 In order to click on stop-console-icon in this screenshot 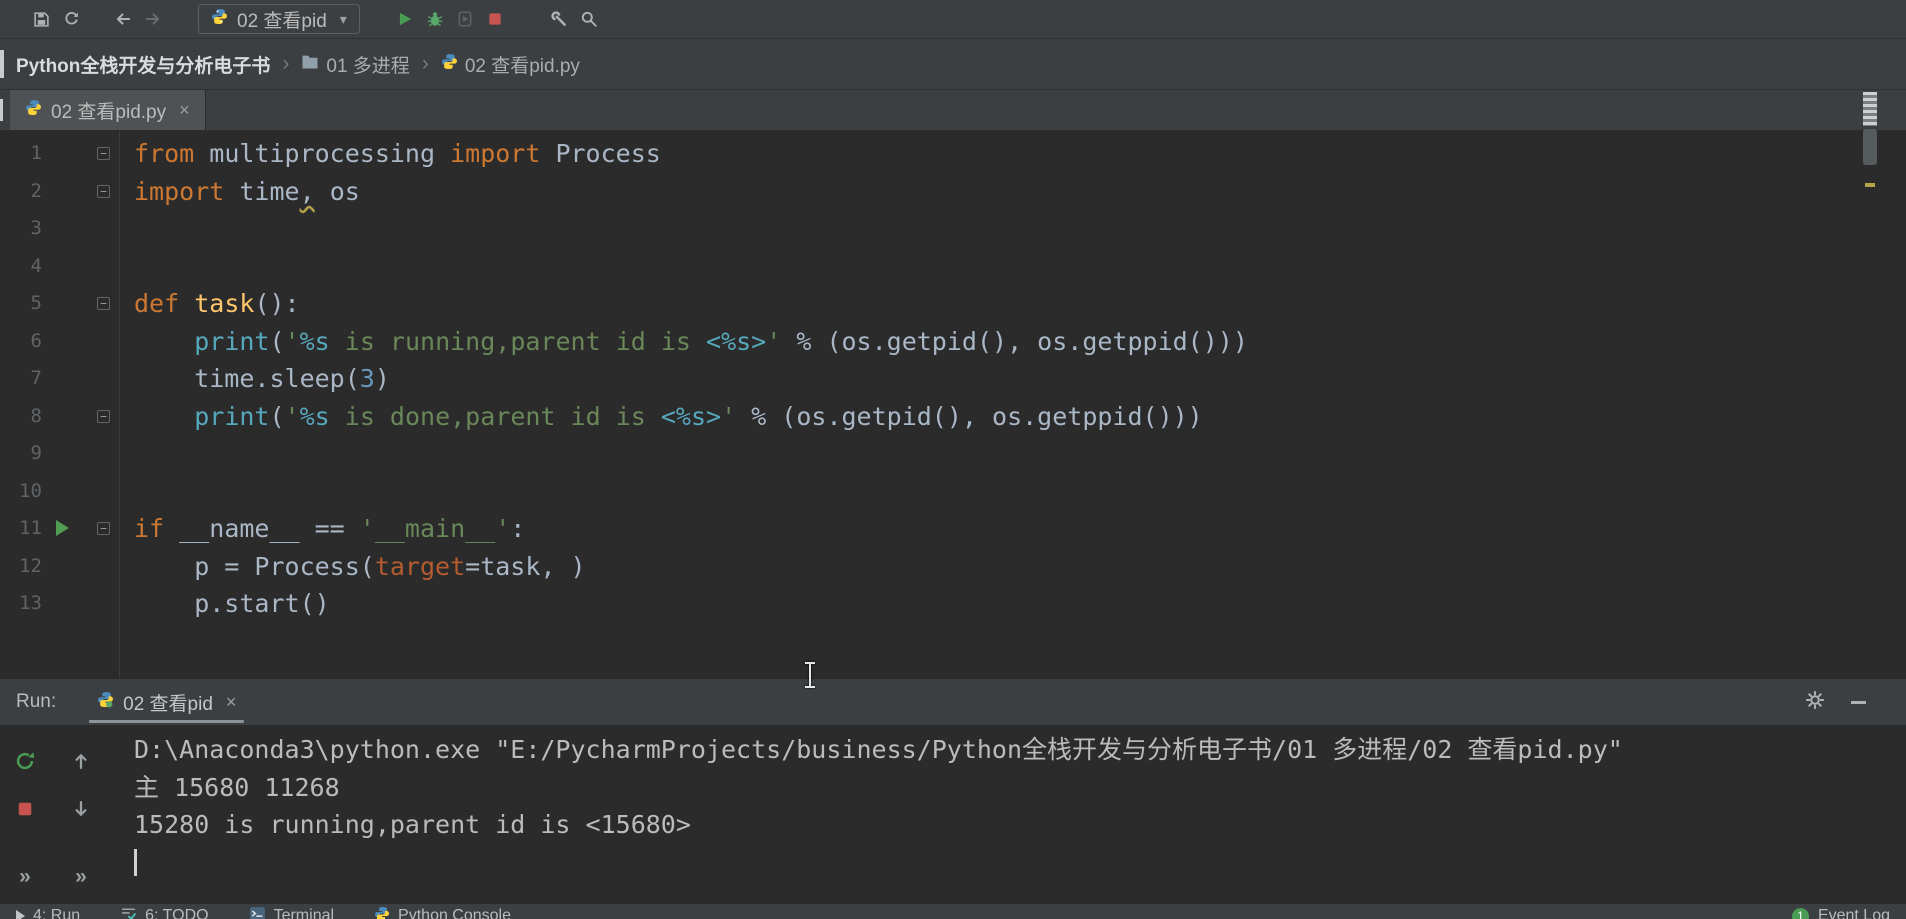, I will do `click(25, 809)`.